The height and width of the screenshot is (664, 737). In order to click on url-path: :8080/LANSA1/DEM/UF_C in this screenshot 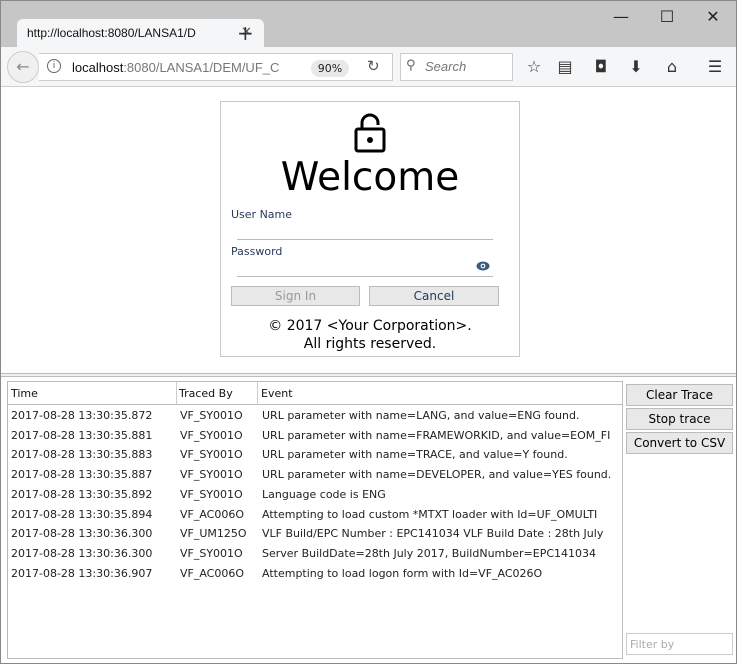, I will do `click(201, 67)`.